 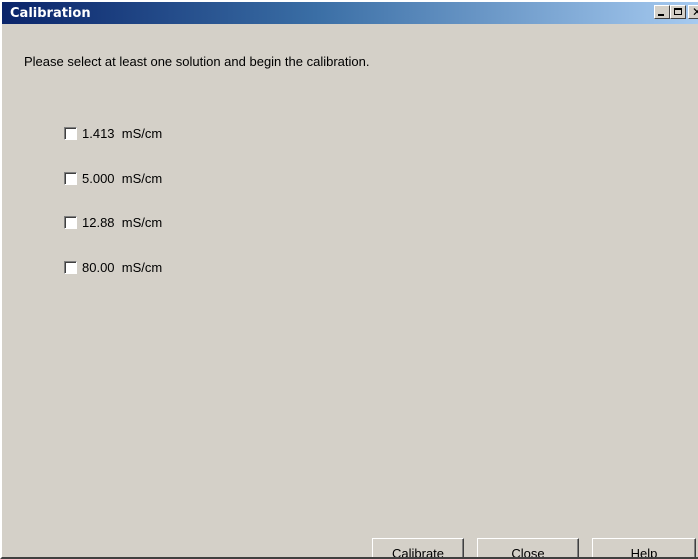 I want to click on close-icon: ✕, so click(x=695, y=12).